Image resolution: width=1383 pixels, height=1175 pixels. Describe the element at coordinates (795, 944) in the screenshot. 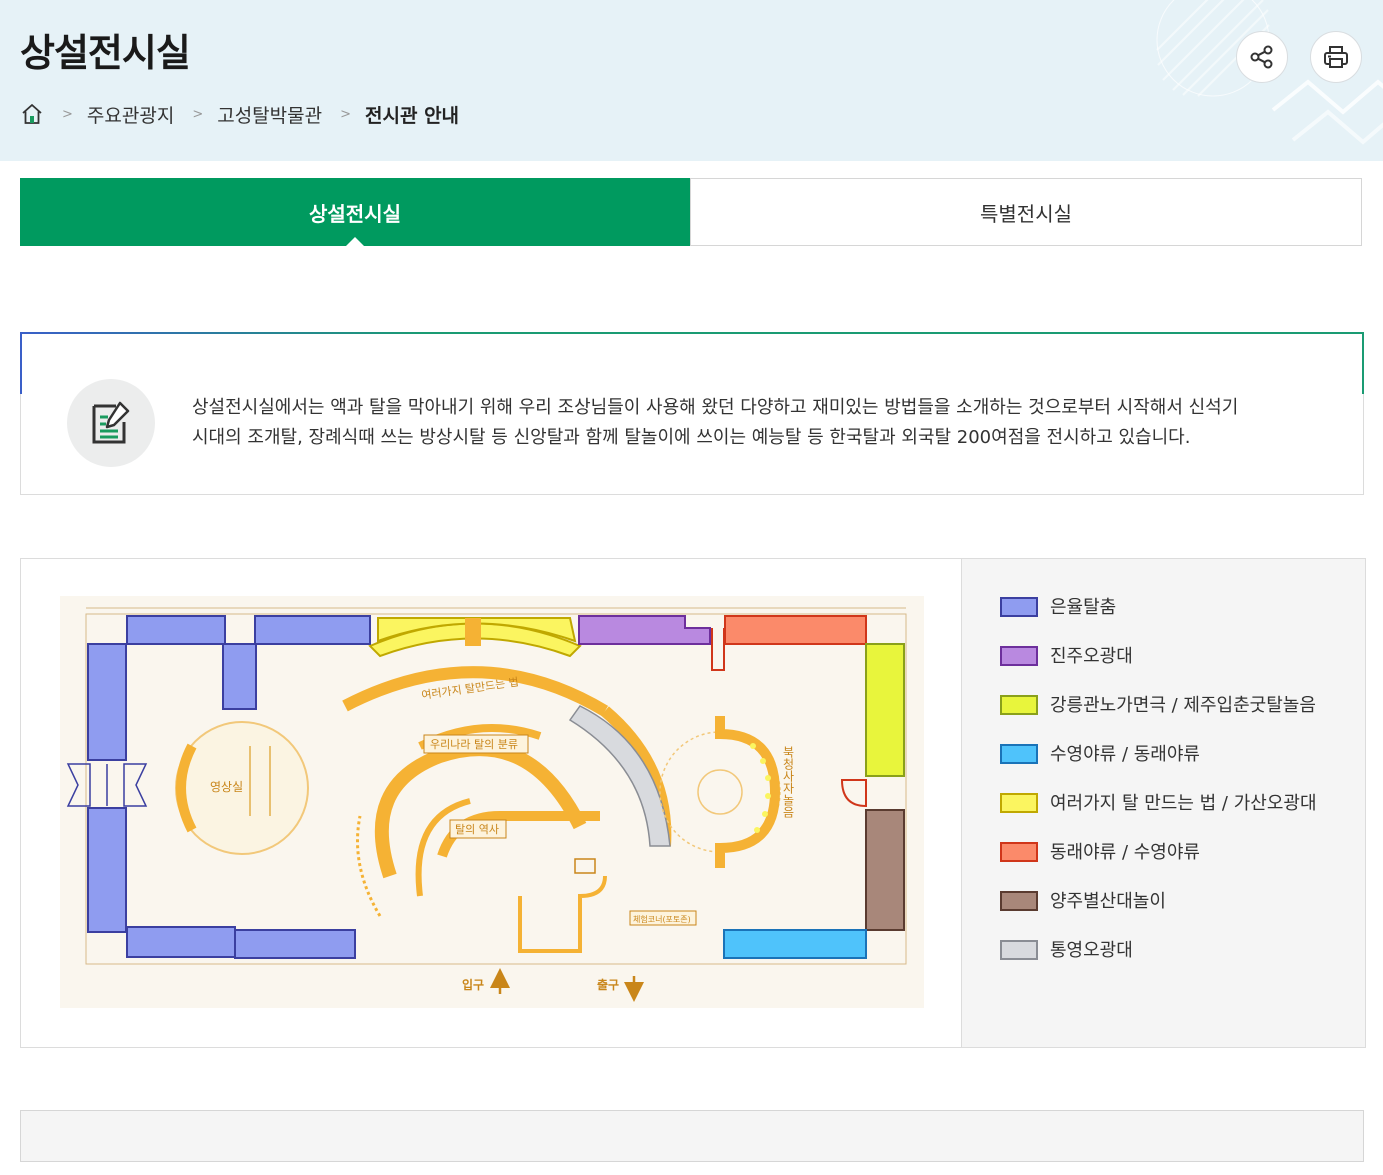

I see `zone-suyeong` at that location.